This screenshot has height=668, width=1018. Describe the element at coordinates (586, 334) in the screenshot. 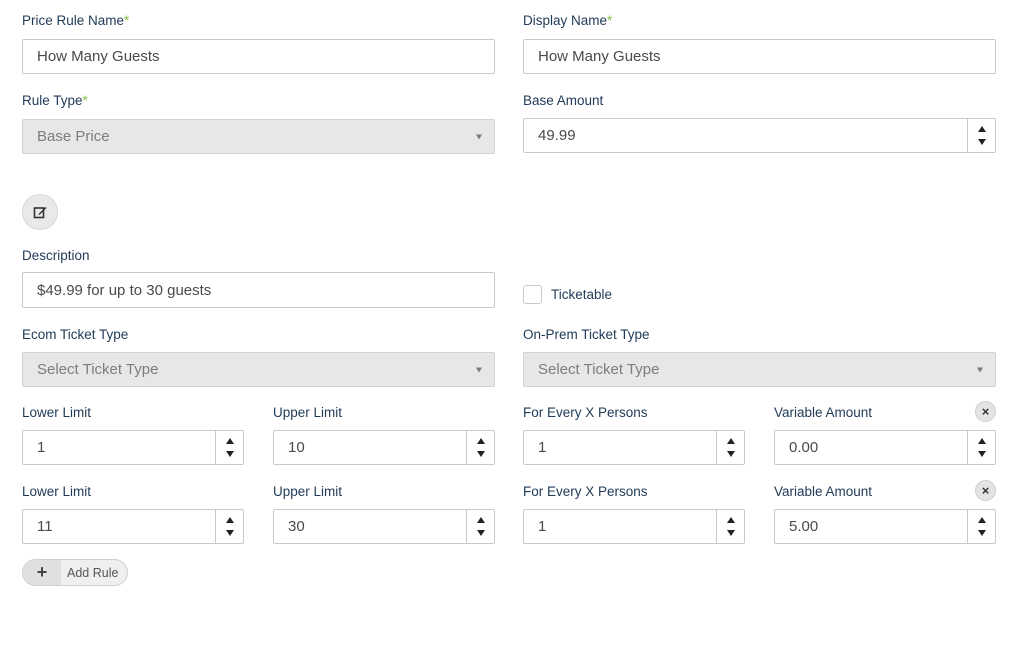

I see `onprem-ticket-type-label: On-Prem Ticket Type` at that location.